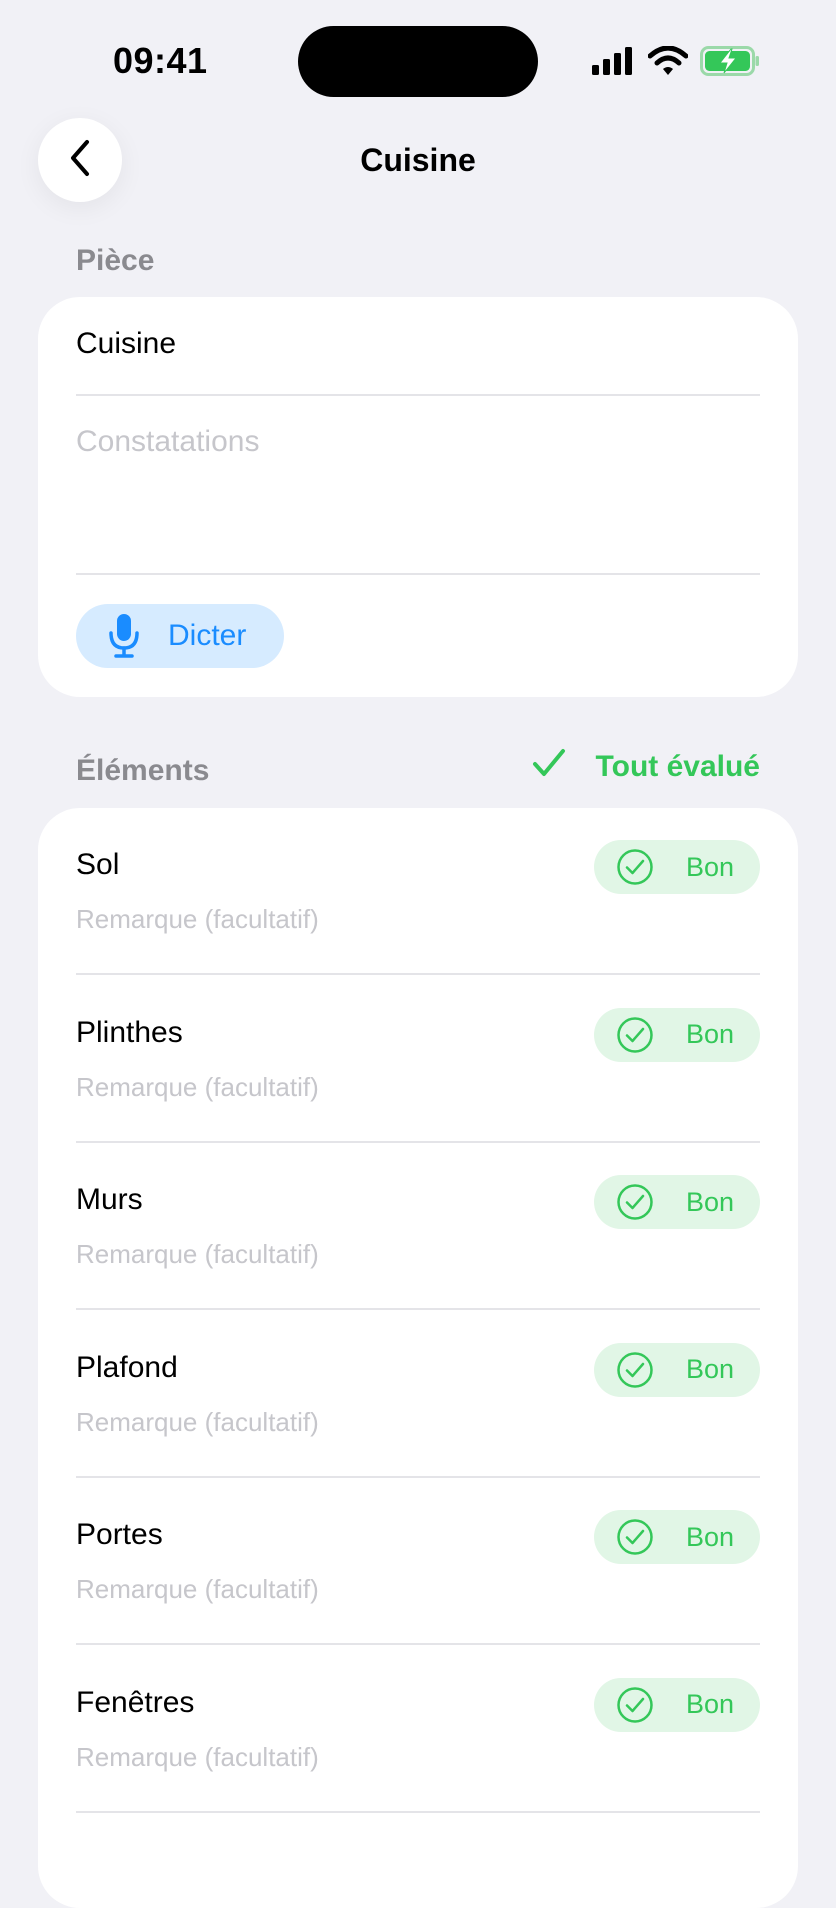 The height and width of the screenshot is (1908, 836). Describe the element at coordinates (418, 891) in the screenshot. I see `element-row: Sol Bon` at that location.